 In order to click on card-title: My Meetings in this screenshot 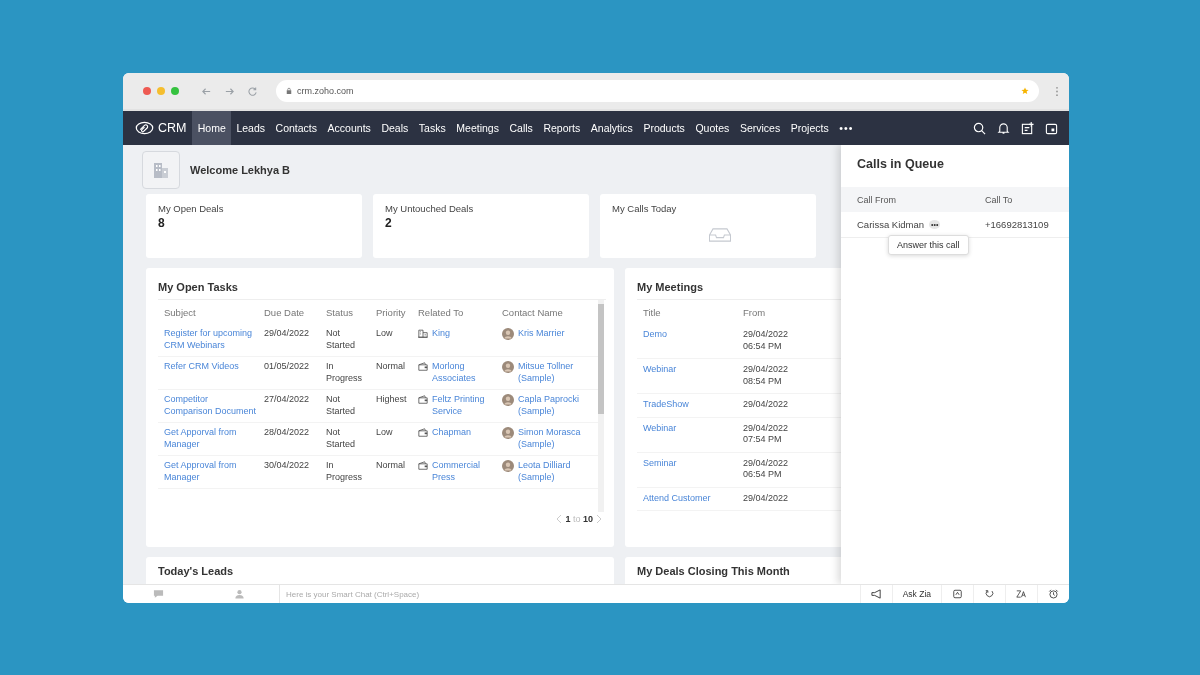, I will do `click(670, 287)`.